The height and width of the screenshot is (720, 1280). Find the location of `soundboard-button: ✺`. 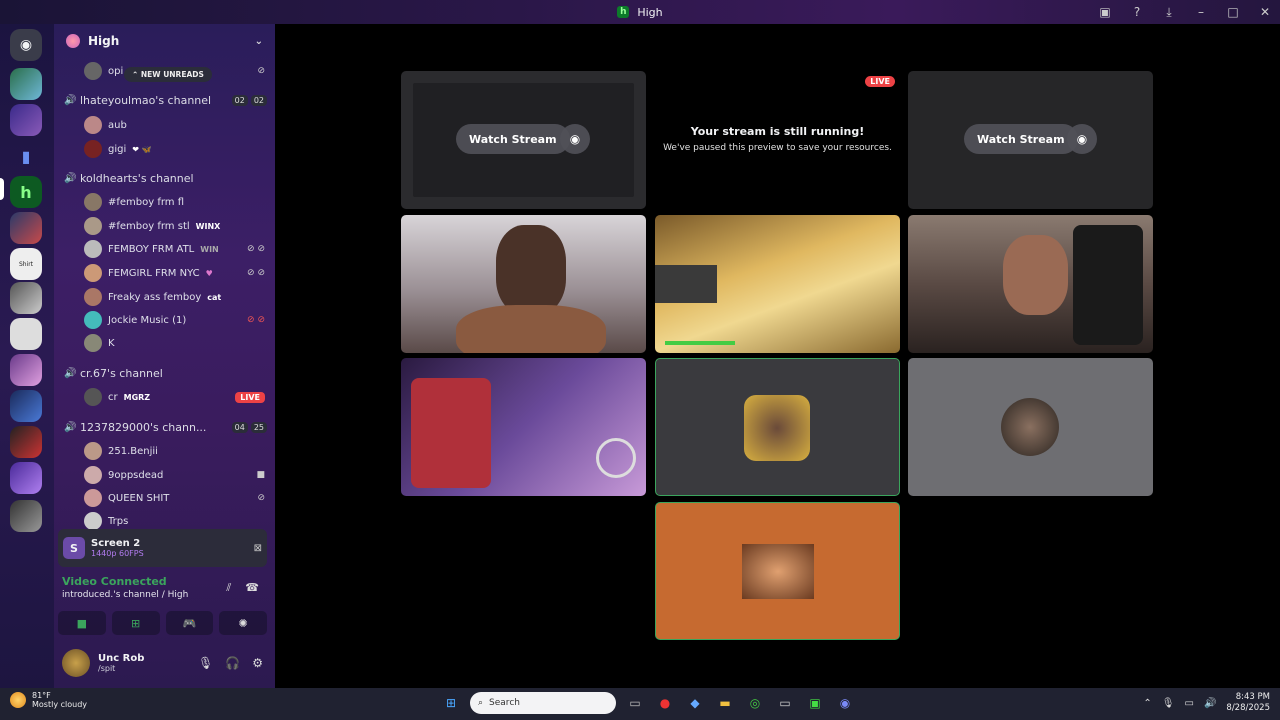

soundboard-button: ✺ is located at coordinates (243, 623).